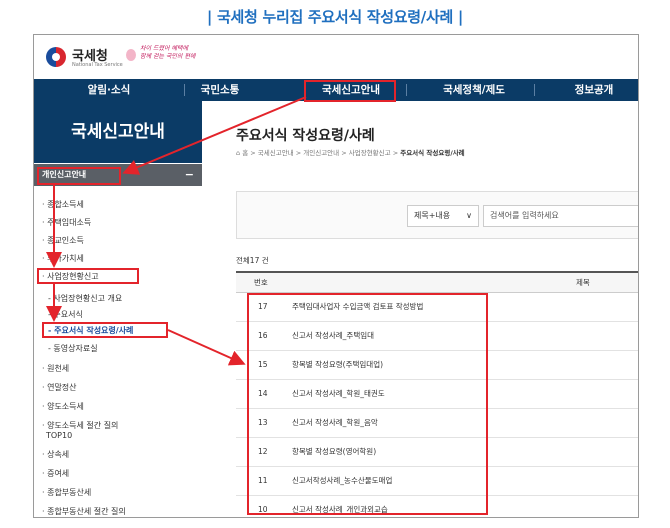 This screenshot has width=670, height=528. What do you see at coordinates (206, 347) in the screenshot?
I see `arrow-guides-to-list` at bounding box center [206, 347].